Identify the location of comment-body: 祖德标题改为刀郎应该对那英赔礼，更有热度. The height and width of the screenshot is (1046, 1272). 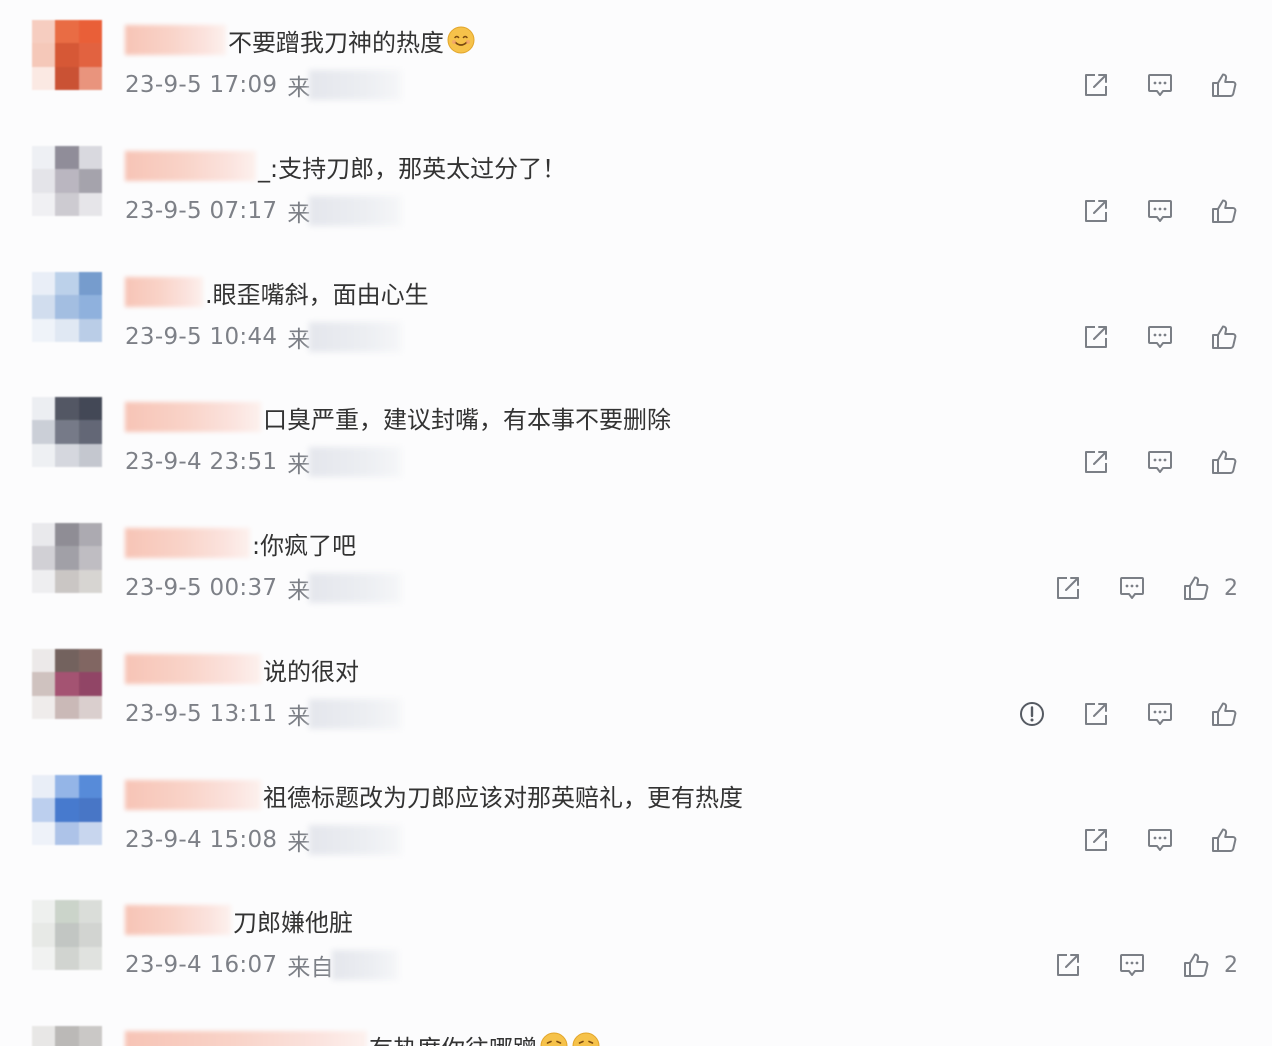
(434, 795).